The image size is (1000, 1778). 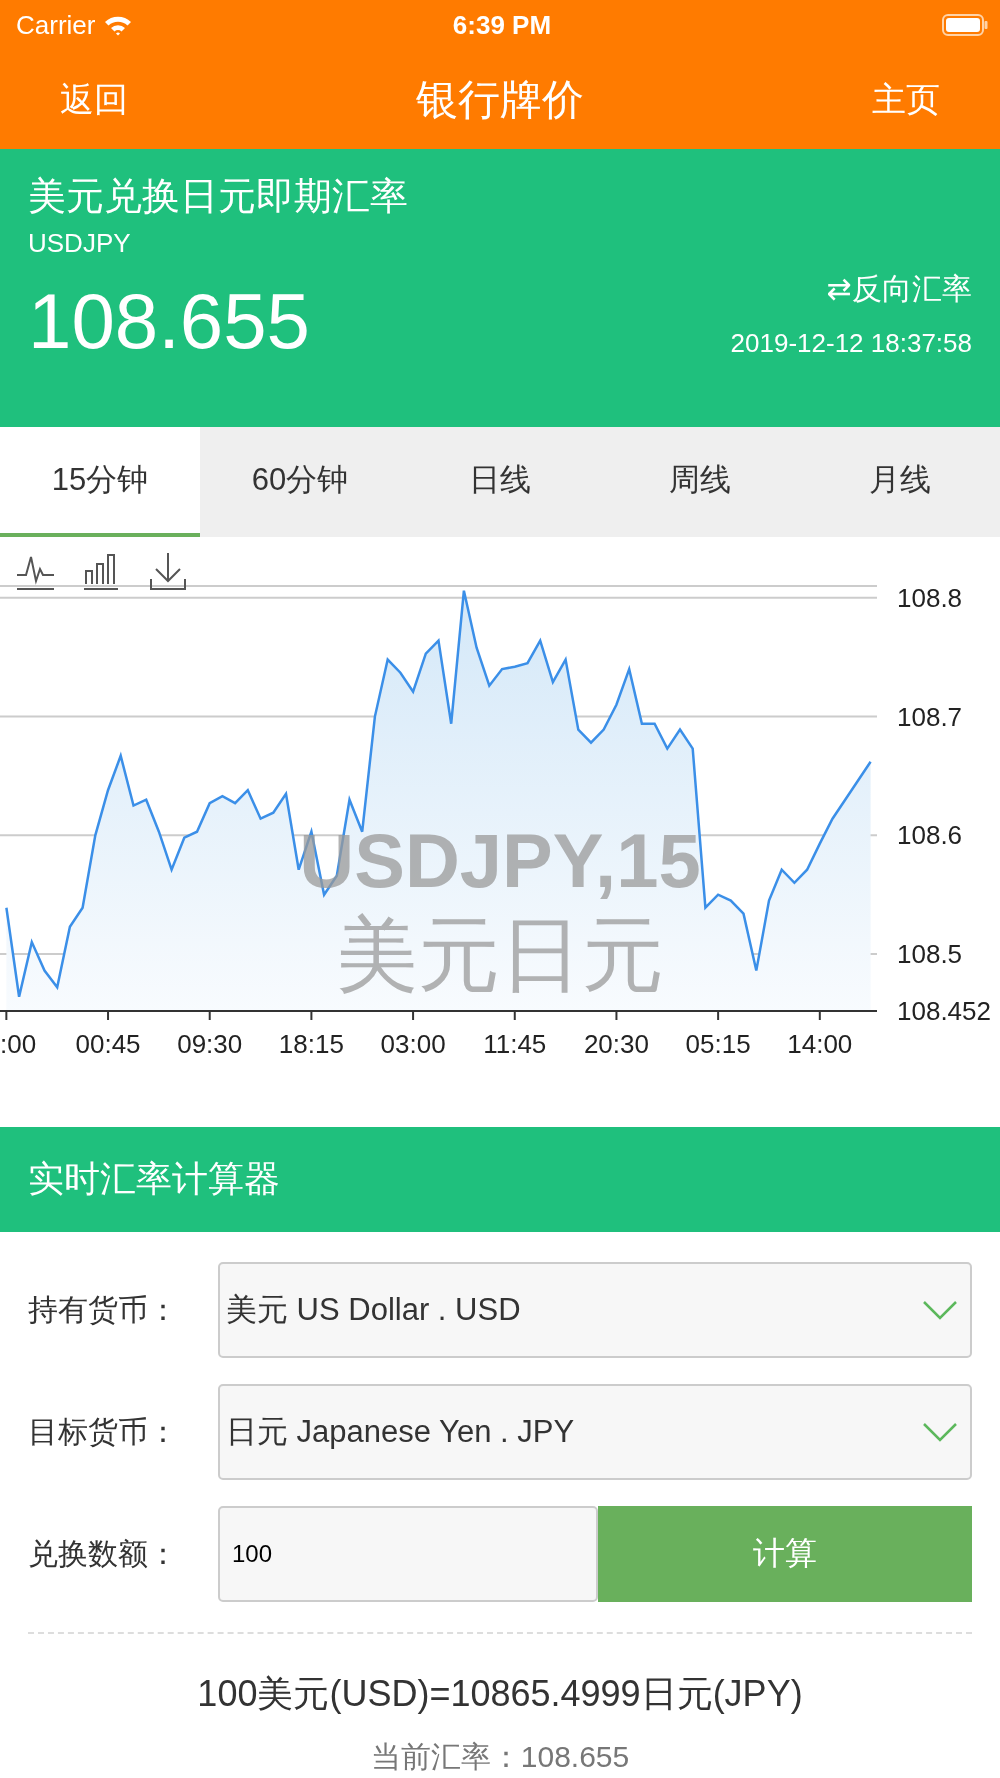 What do you see at coordinates (18, 1043) in the screenshot?
I see `x-axis-label: :00` at bounding box center [18, 1043].